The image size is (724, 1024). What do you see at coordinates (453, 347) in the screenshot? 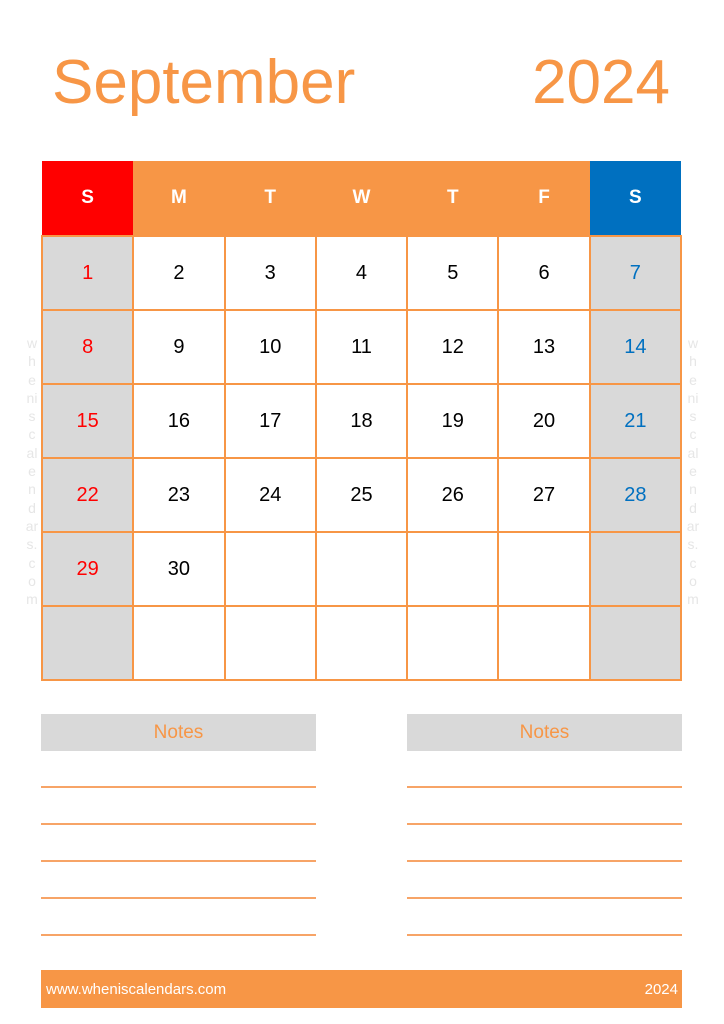
I see `day-cell-12: 12` at bounding box center [453, 347].